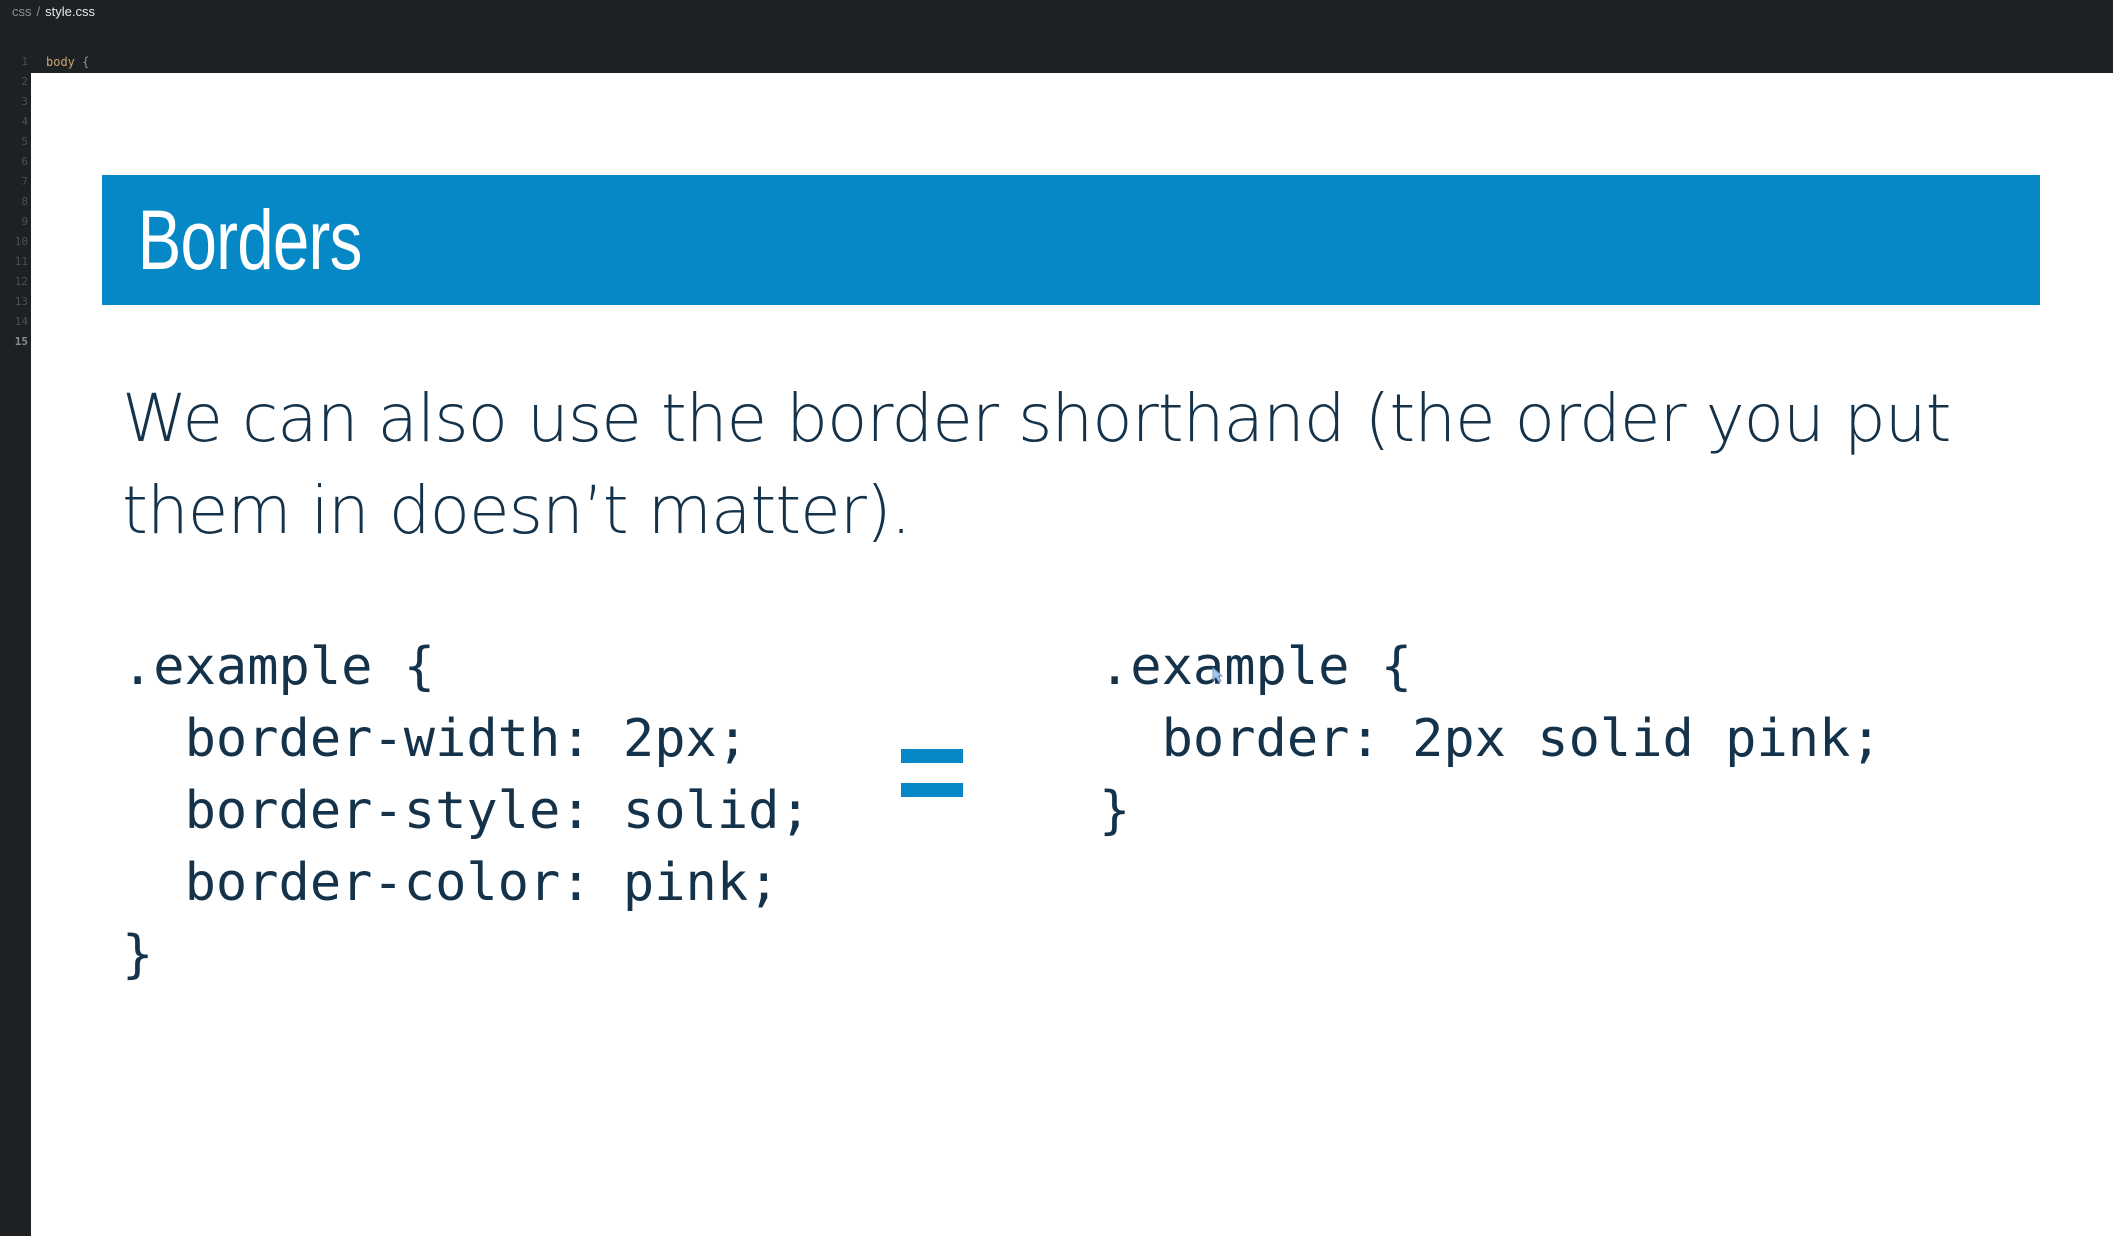 The height and width of the screenshot is (1236, 2113). What do you see at coordinates (21, 281) in the screenshot?
I see `line-number: 12` at bounding box center [21, 281].